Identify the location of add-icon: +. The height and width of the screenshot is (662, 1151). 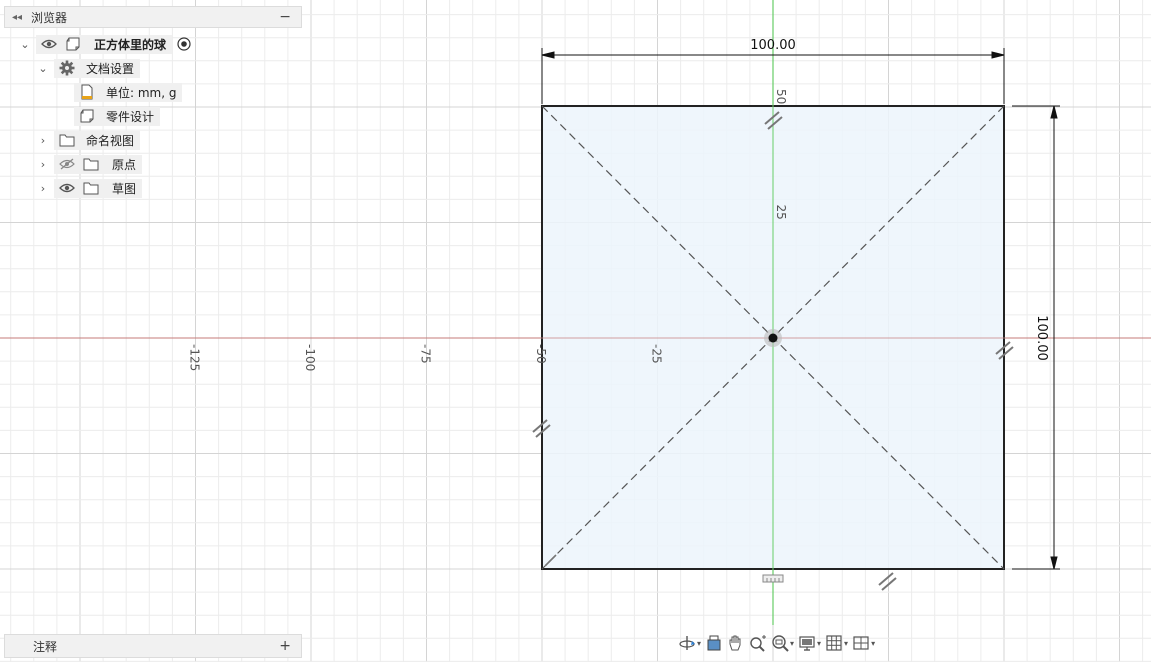
(285, 646).